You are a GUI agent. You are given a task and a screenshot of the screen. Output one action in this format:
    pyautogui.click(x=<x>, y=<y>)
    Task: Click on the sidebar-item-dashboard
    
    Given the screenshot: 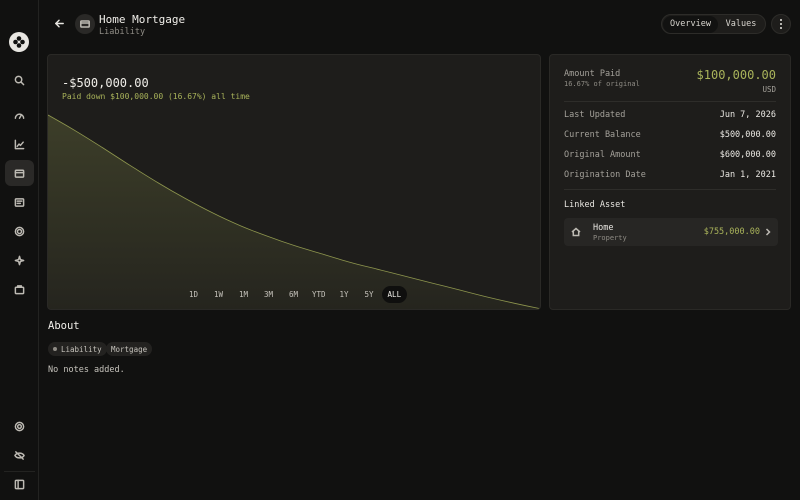 What is the action you would take?
    pyautogui.click(x=19, y=115)
    